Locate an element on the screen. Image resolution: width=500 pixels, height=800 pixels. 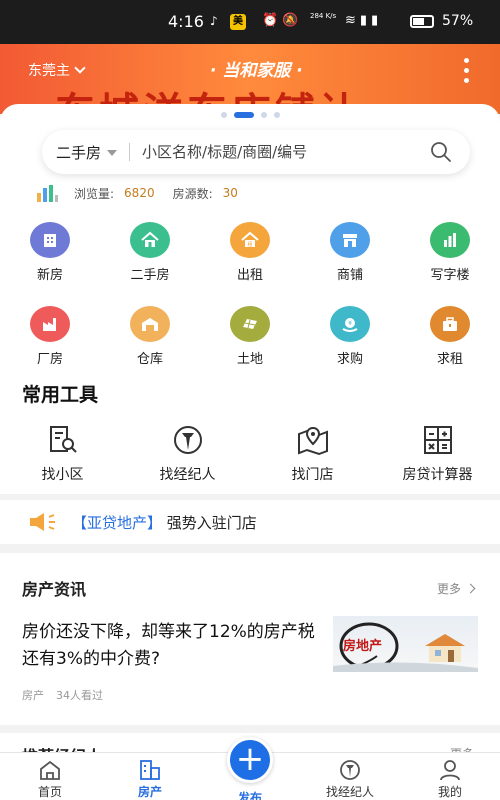
calculator-icon is located at coordinates (437, 440).